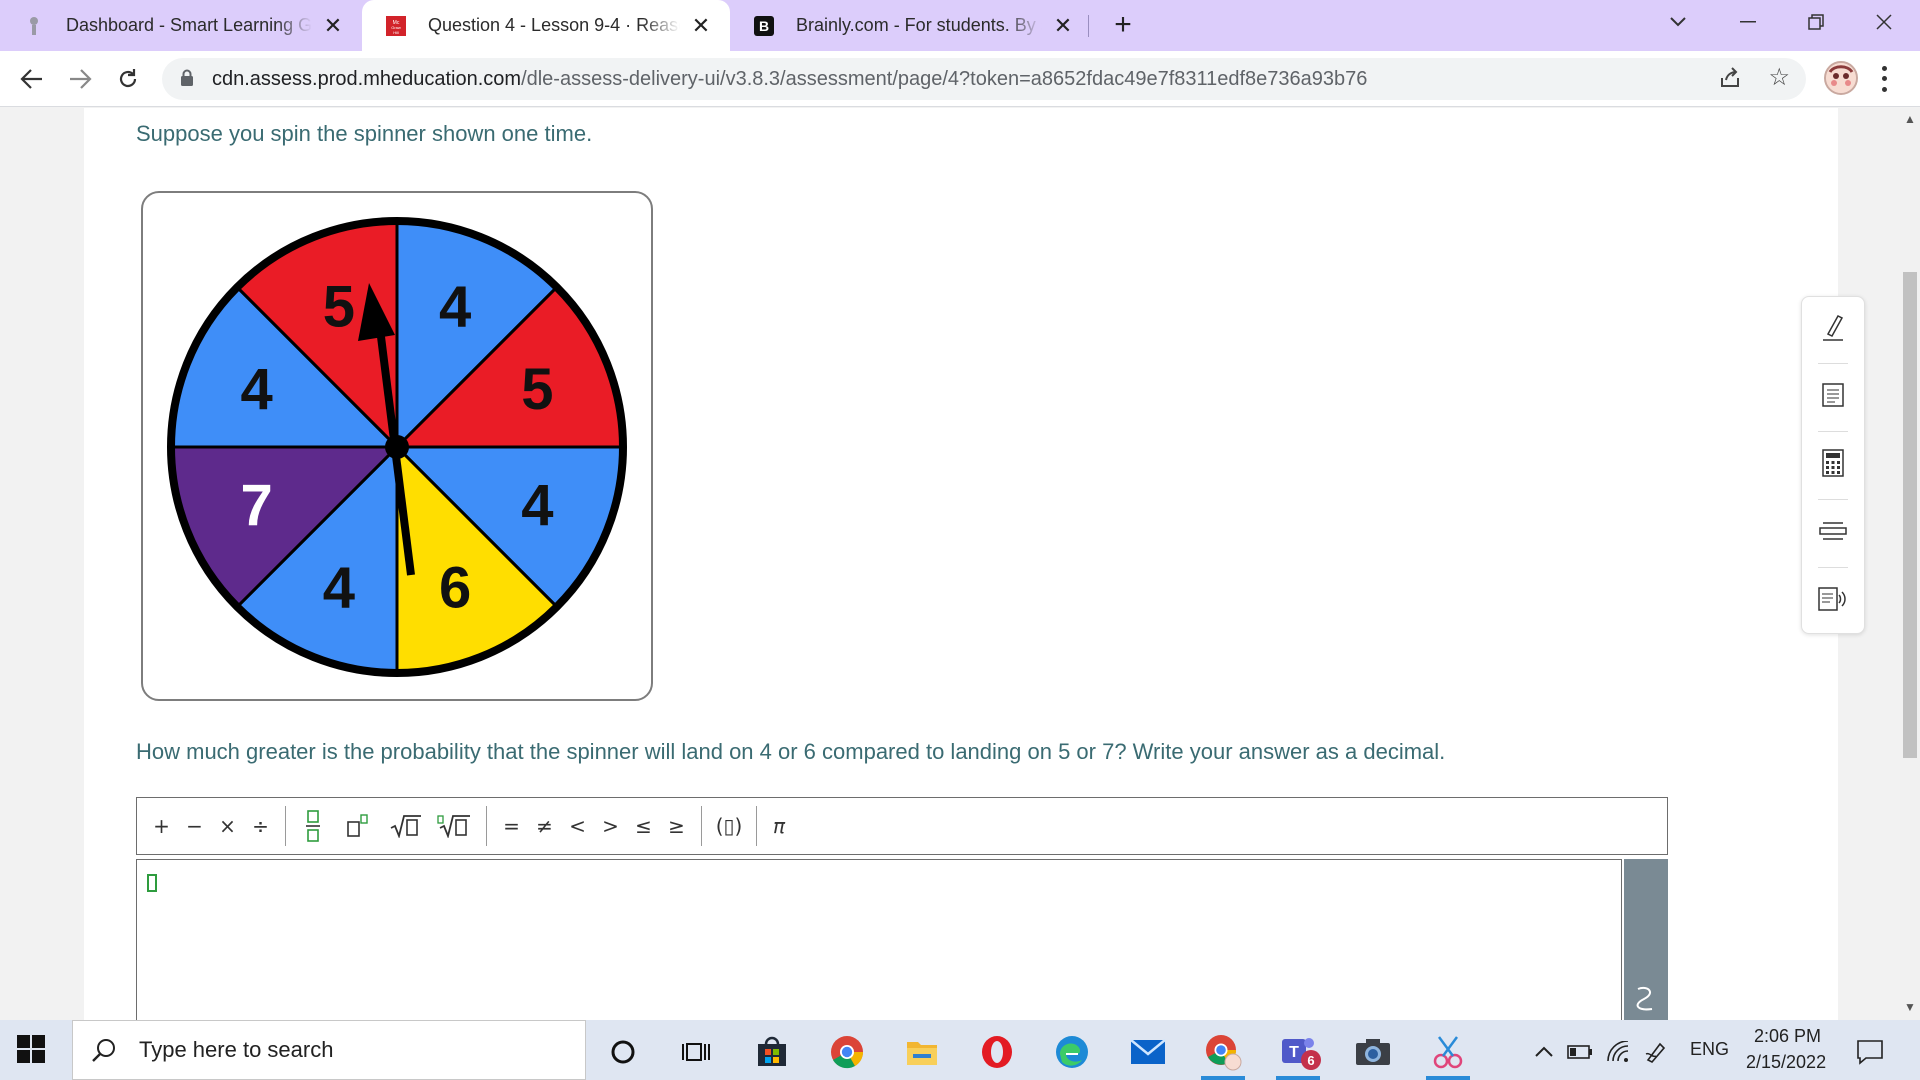  I want to click on clock-date: 2/15/2022, so click(1786, 1062).